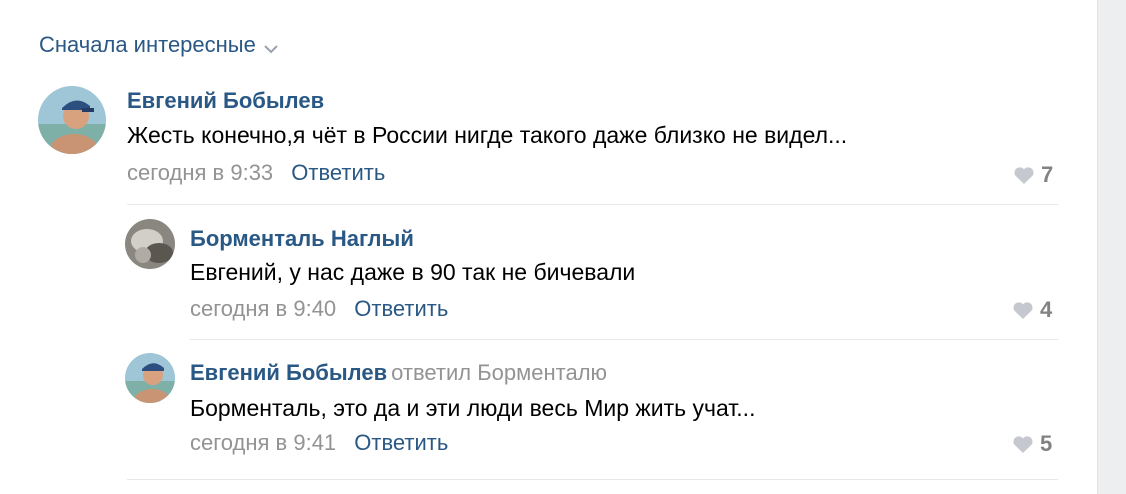  I want to click on like-button: 5, so click(1032, 444).